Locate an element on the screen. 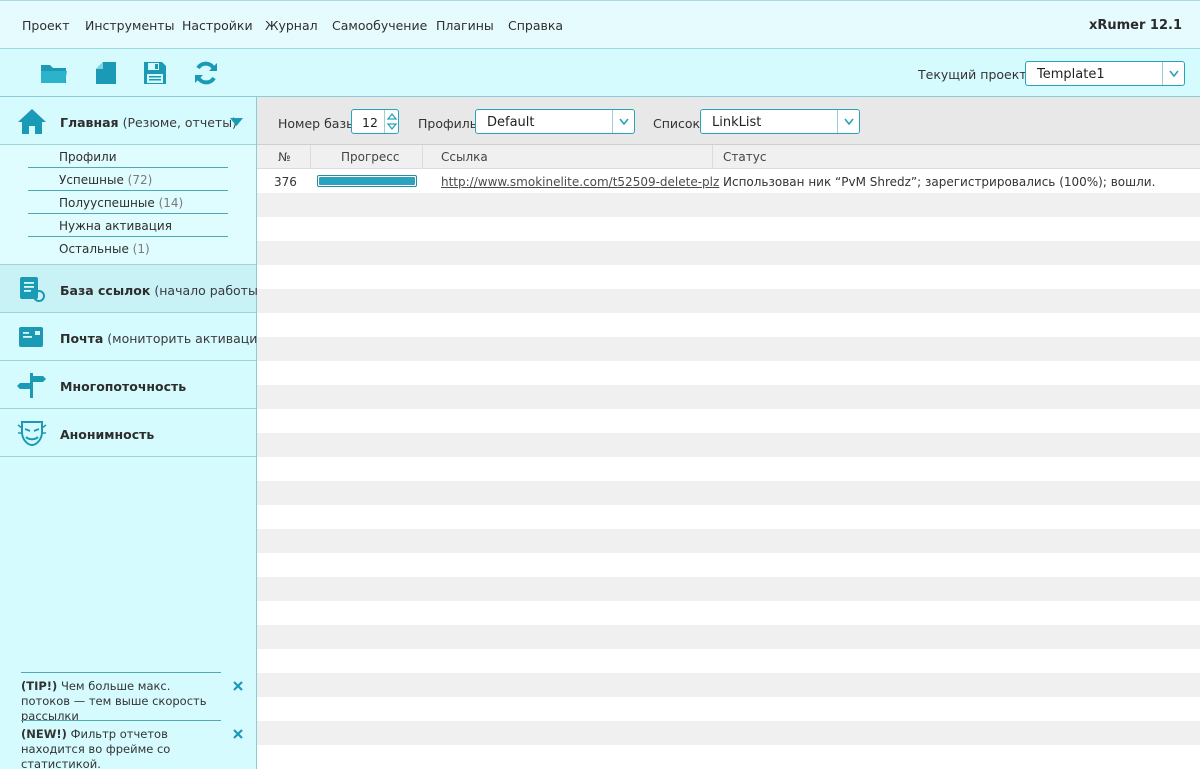  caret-down-icon is located at coordinates (236, 122).